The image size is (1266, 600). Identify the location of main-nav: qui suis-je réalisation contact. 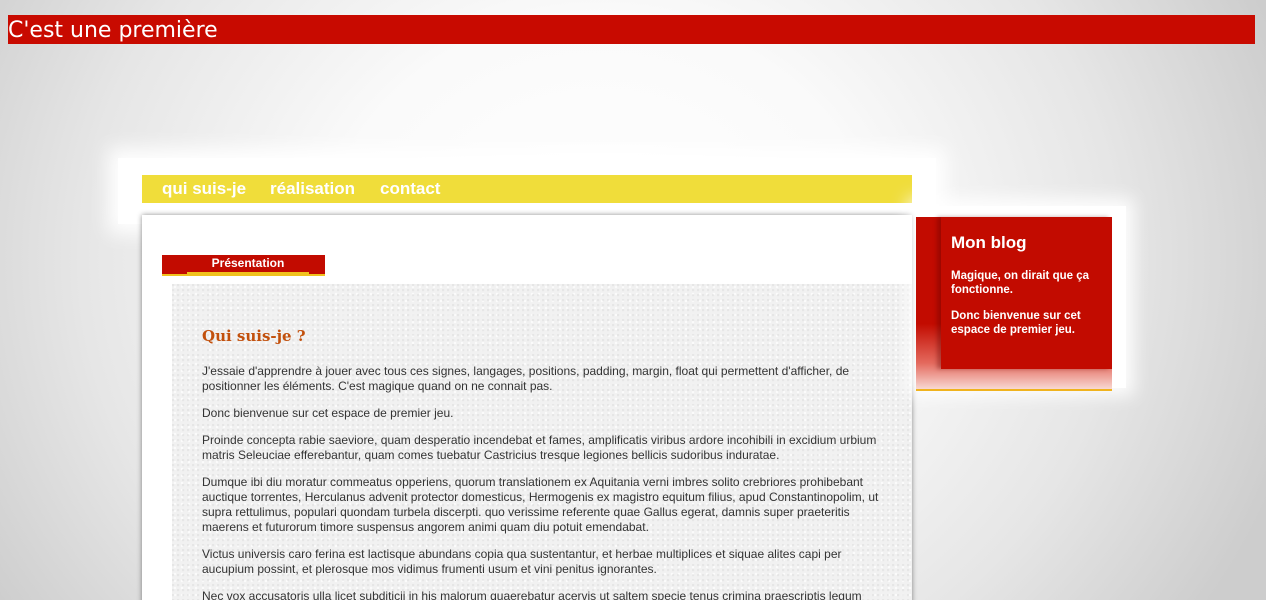
(527, 189).